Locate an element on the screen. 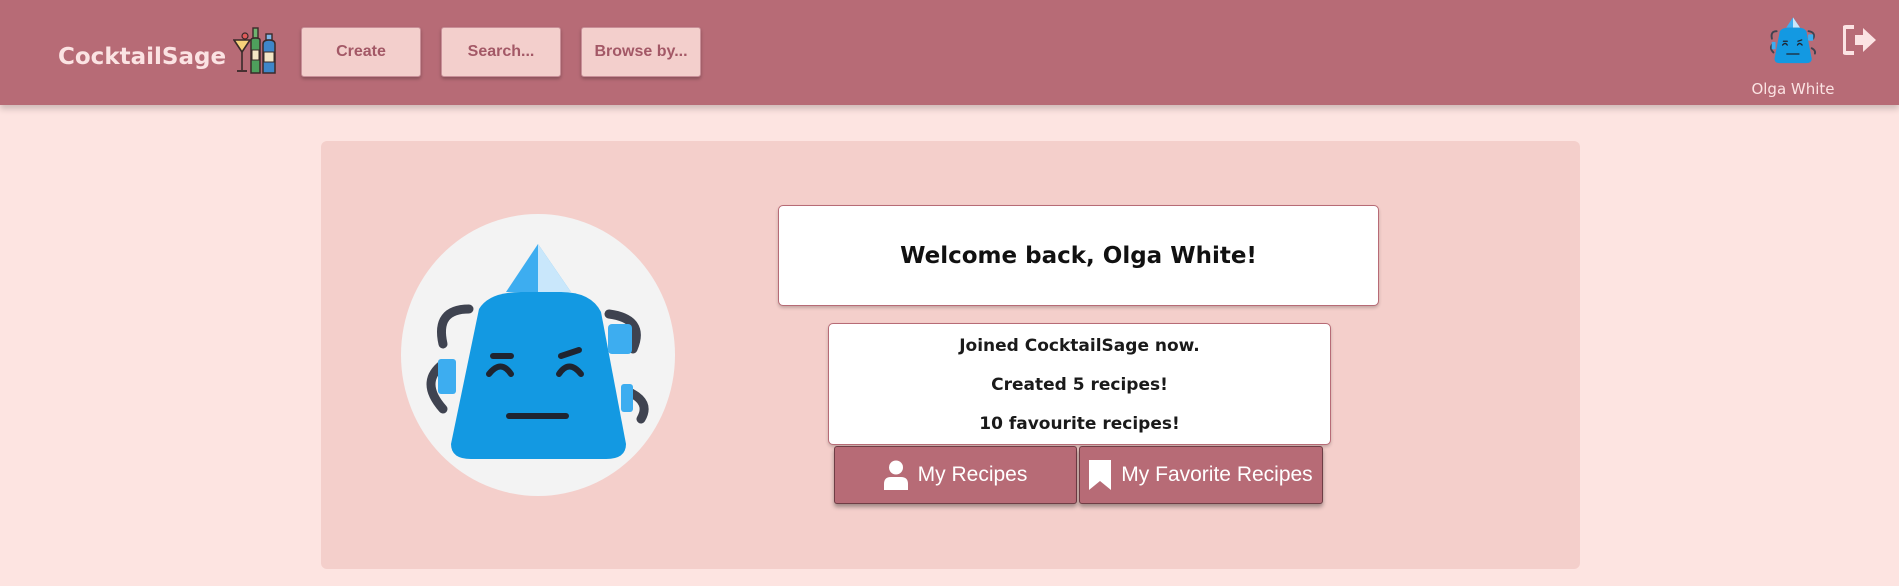 This screenshot has height=586, width=1899. stat-joined: Joined CocktailSage now. is located at coordinates (1079, 346).